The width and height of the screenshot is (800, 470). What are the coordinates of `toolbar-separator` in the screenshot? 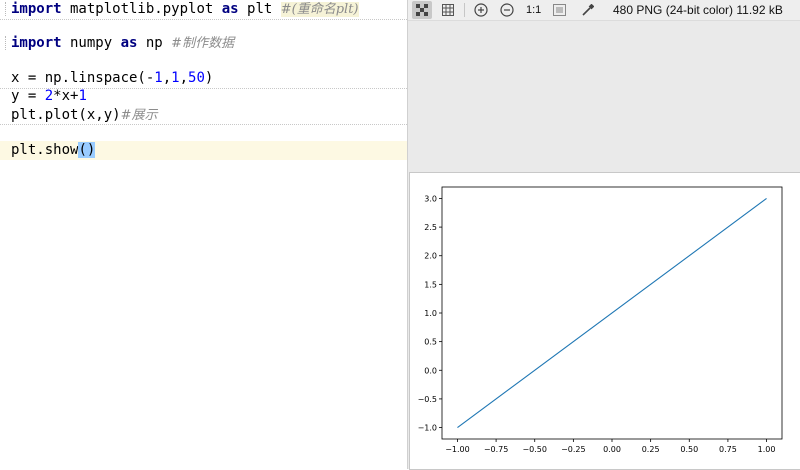 It's located at (464, 10).